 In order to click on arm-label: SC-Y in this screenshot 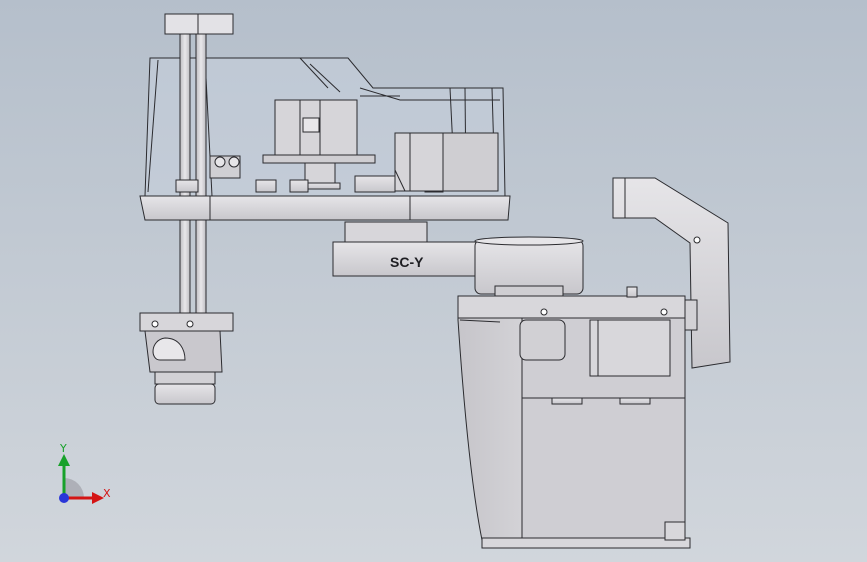, I will do `click(407, 262)`.